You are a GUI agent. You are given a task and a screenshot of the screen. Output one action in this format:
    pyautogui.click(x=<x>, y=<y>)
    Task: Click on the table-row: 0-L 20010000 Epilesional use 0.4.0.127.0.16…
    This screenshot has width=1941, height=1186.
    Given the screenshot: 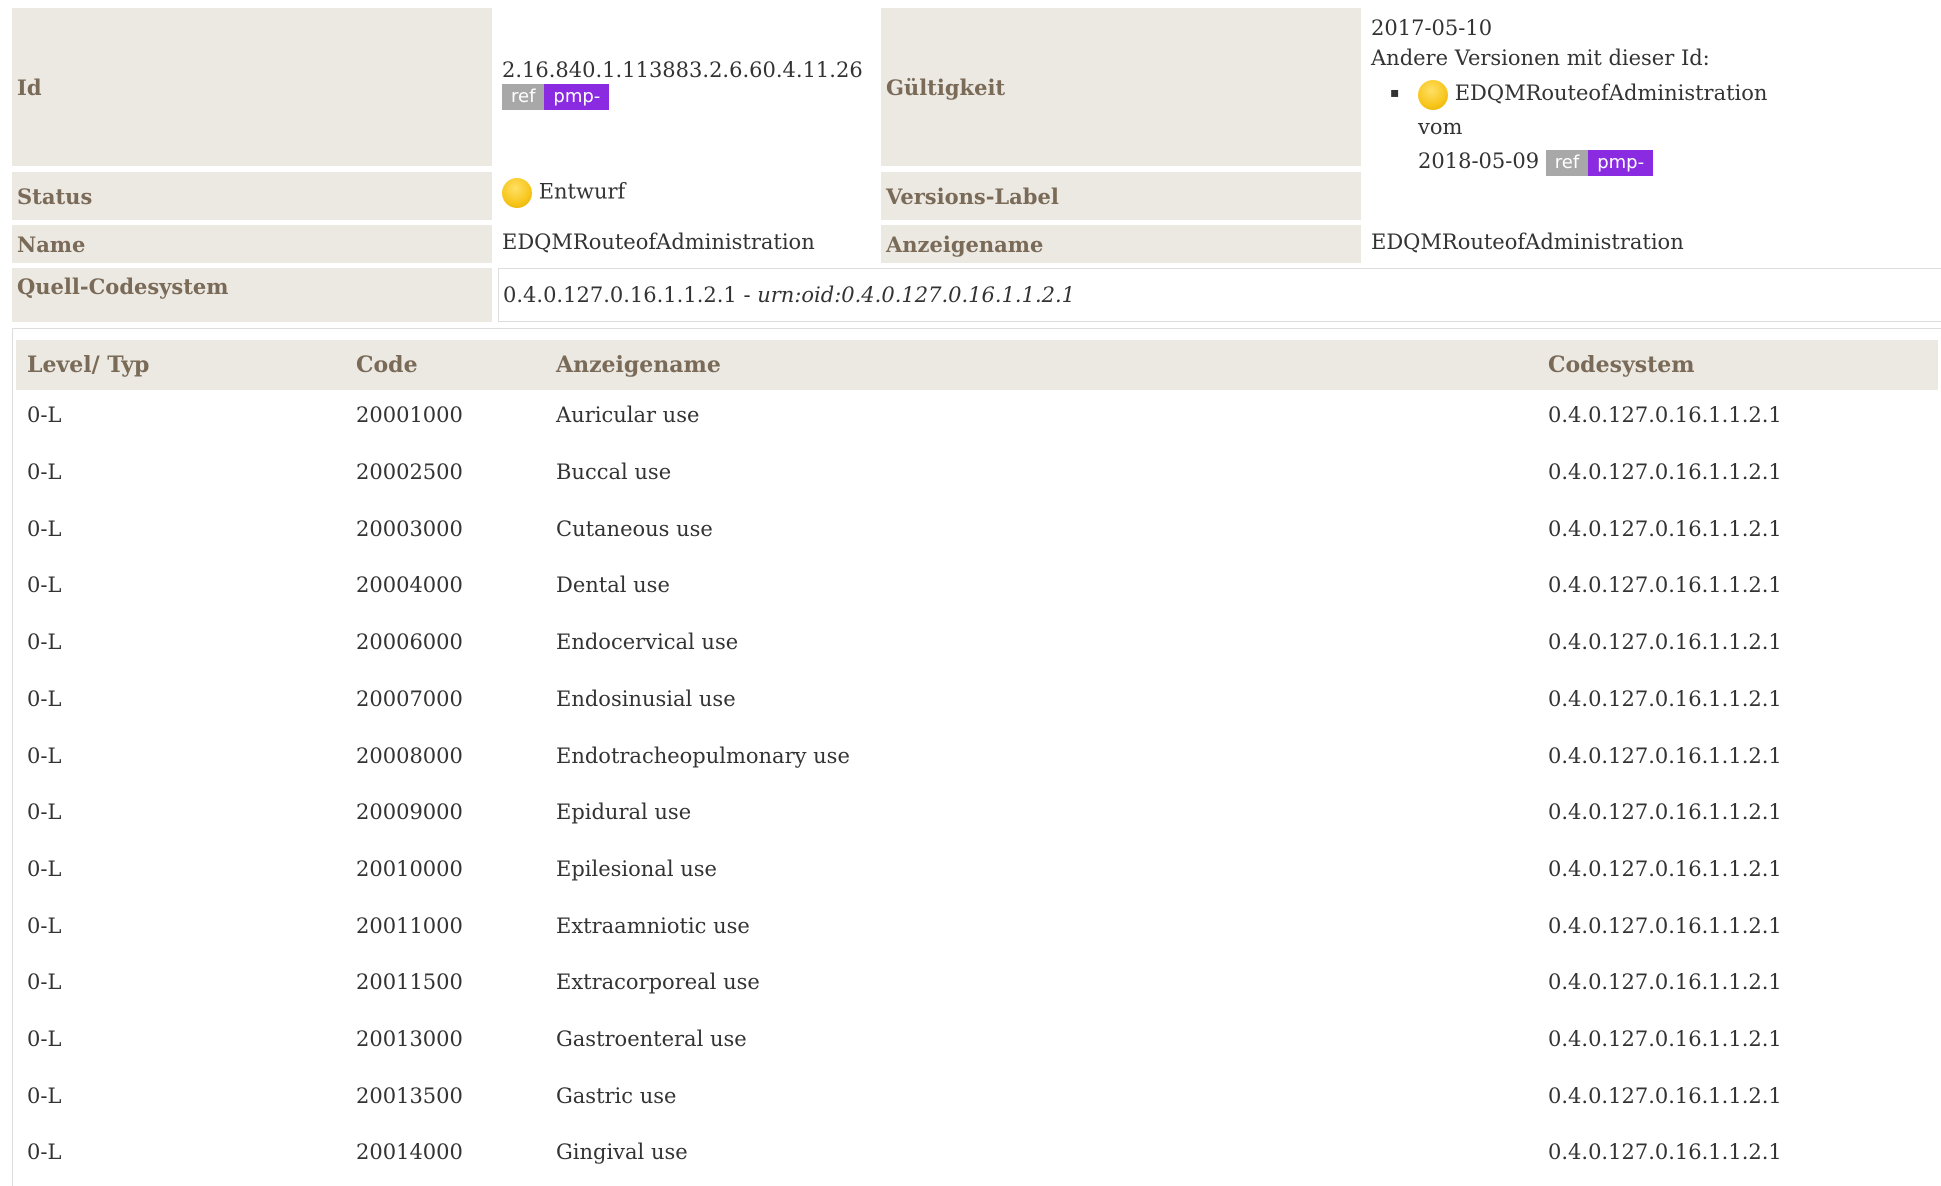 What is the action you would take?
    pyautogui.click(x=977, y=869)
    